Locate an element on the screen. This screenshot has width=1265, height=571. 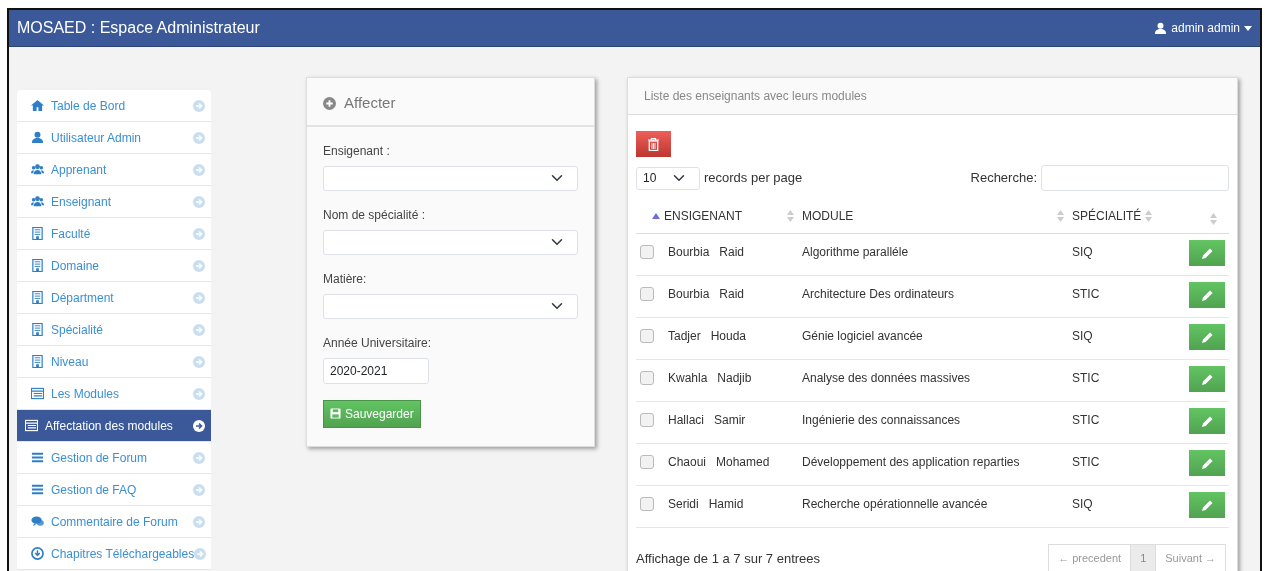
delete-button is located at coordinates (653, 144).